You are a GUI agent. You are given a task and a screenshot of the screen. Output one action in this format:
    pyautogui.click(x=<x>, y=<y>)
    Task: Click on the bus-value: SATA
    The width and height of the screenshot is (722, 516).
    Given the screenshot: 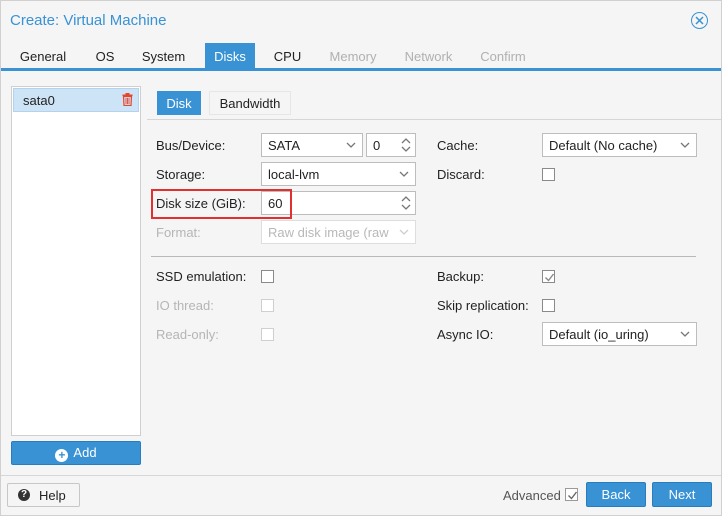 What is the action you would take?
    pyautogui.click(x=284, y=145)
    